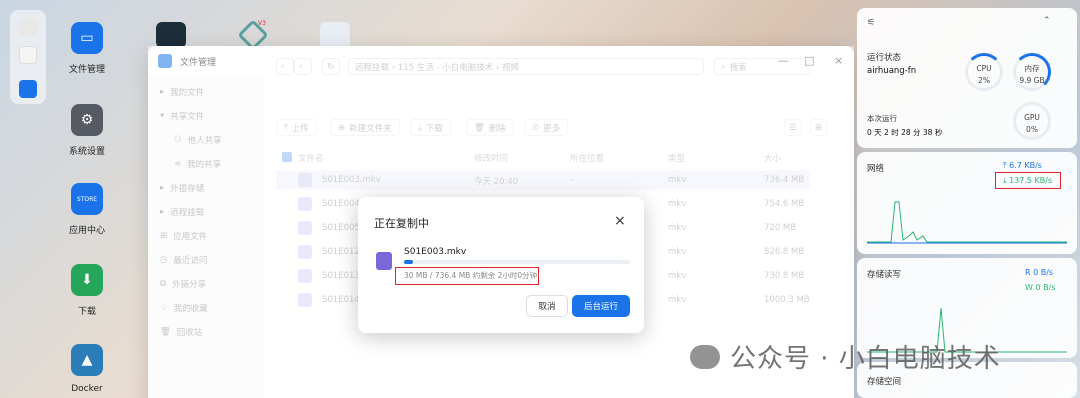 The width and height of the screenshot is (1080, 398). I want to click on desktop-icon-docker: ▲ Docker, so click(87, 369).